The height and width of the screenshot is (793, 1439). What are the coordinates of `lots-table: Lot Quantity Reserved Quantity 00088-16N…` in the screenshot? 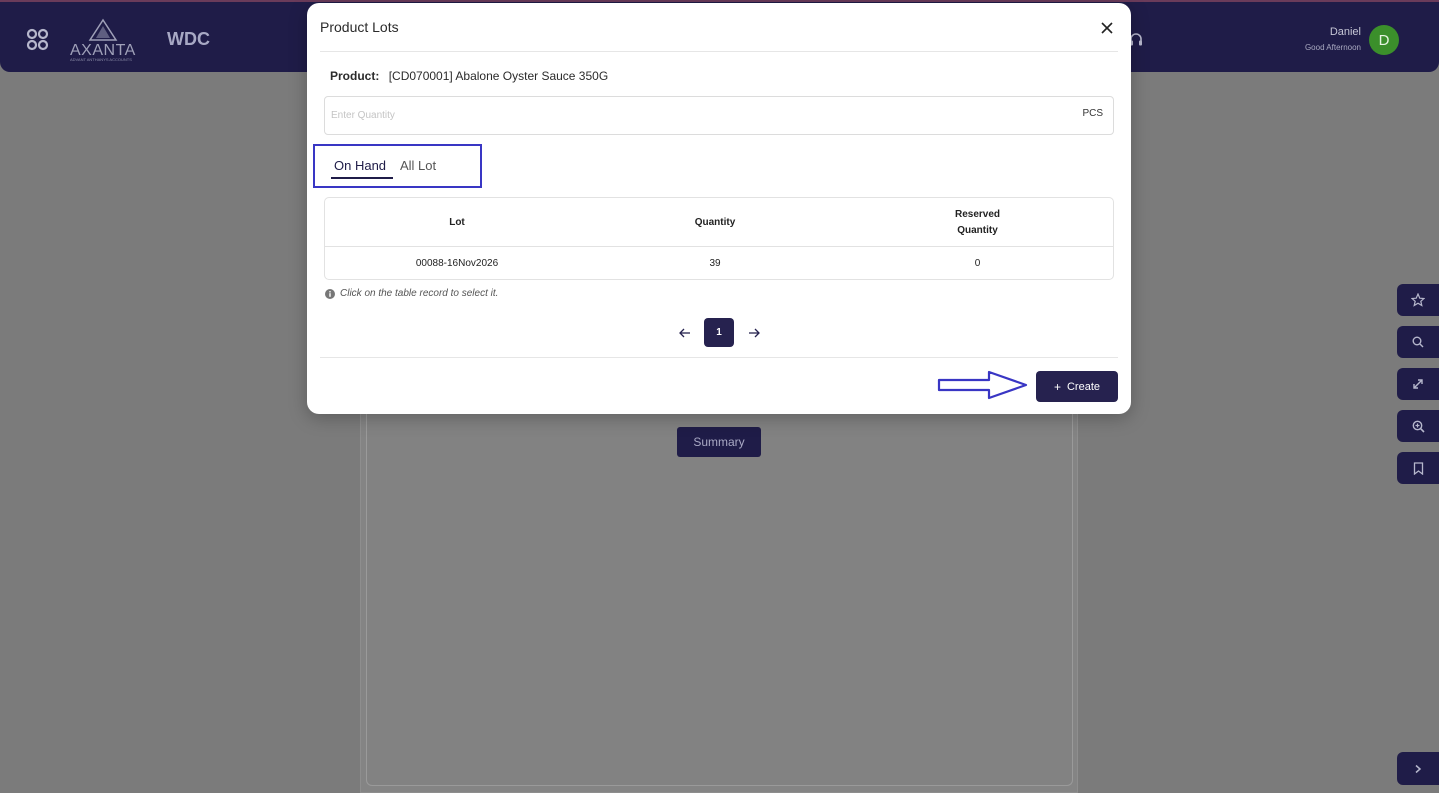 It's located at (719, 238).